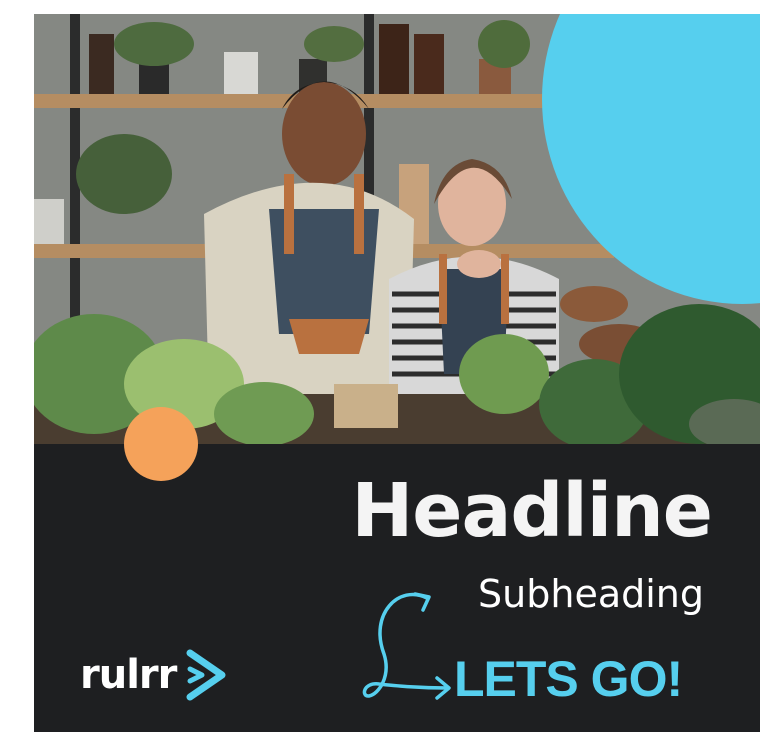 This screenshot has width=763, height=732. What do you see at coordinates (206, 675) in the screenshot?
I see `chevron-arrow-icon` at bounding box center [206, 675].